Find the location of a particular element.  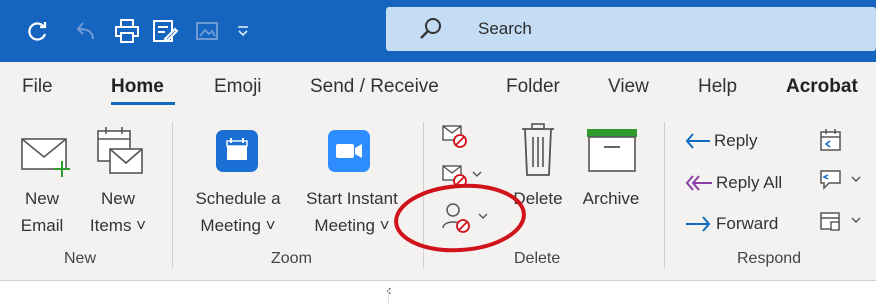

reply-all-icon is located at coordinates (698, 183).